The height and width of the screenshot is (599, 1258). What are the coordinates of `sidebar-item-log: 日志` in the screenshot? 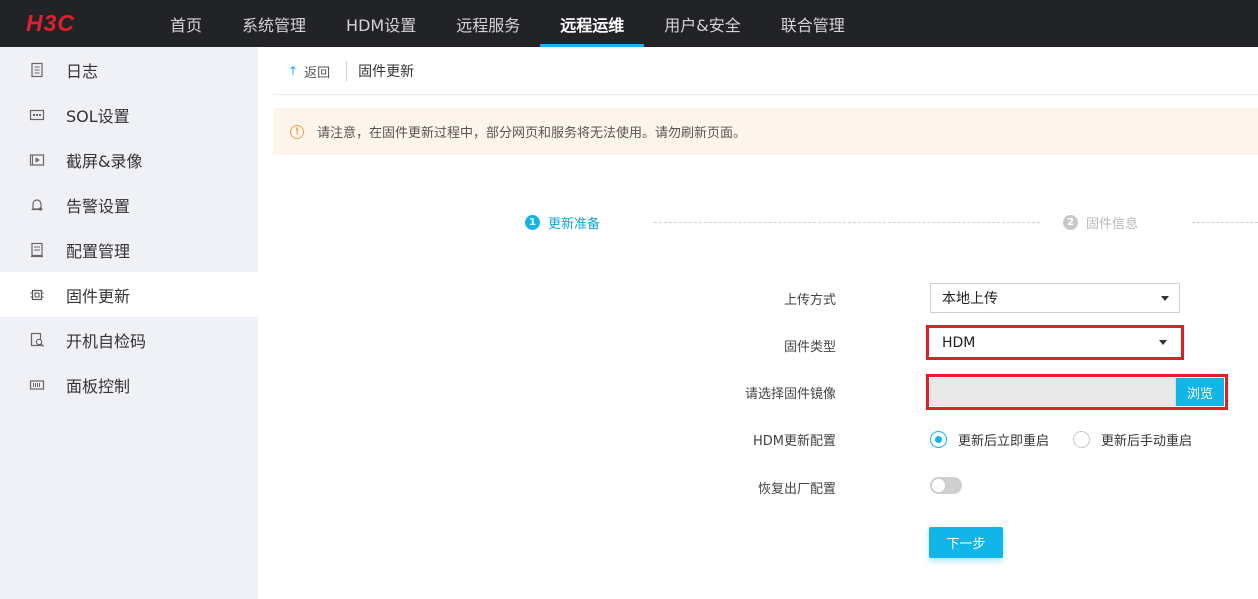 It's located at (129, 69).